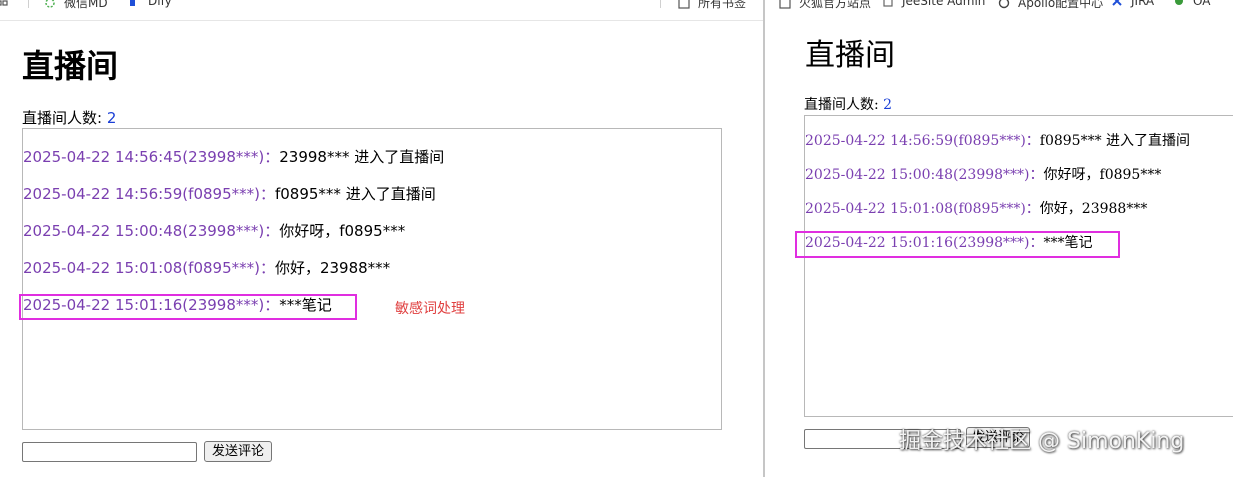 The image size is (1233, 477). I want to click on bookmark-label: JIRA, so click(1143, 4).